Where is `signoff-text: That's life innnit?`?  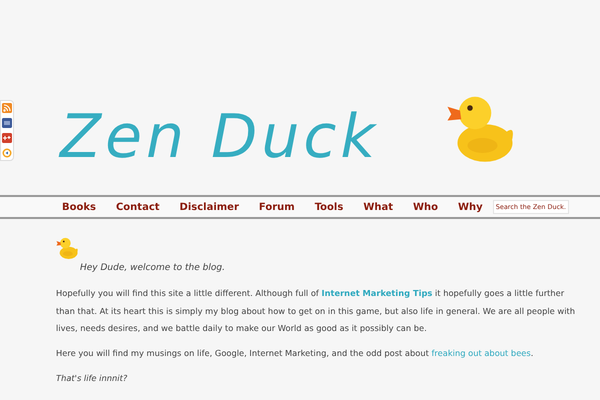 signoff-text: That's life innnit? is located at coordinates (92, 378).